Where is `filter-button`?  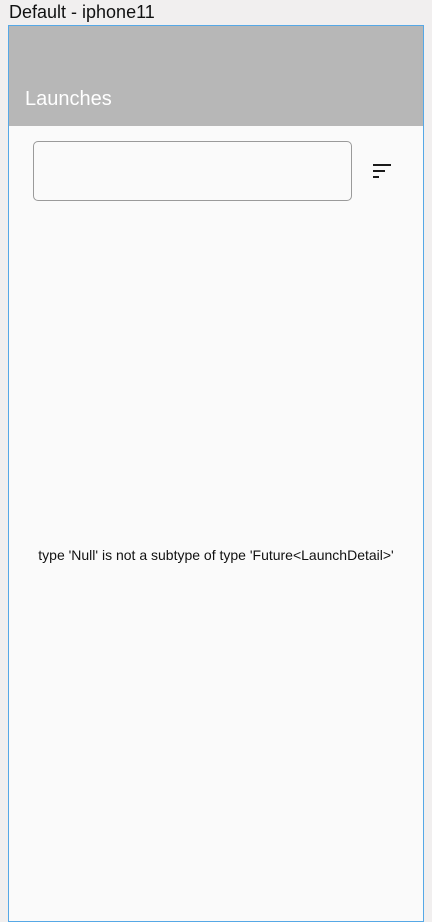
filter-button is located at coordinates (383, 171).